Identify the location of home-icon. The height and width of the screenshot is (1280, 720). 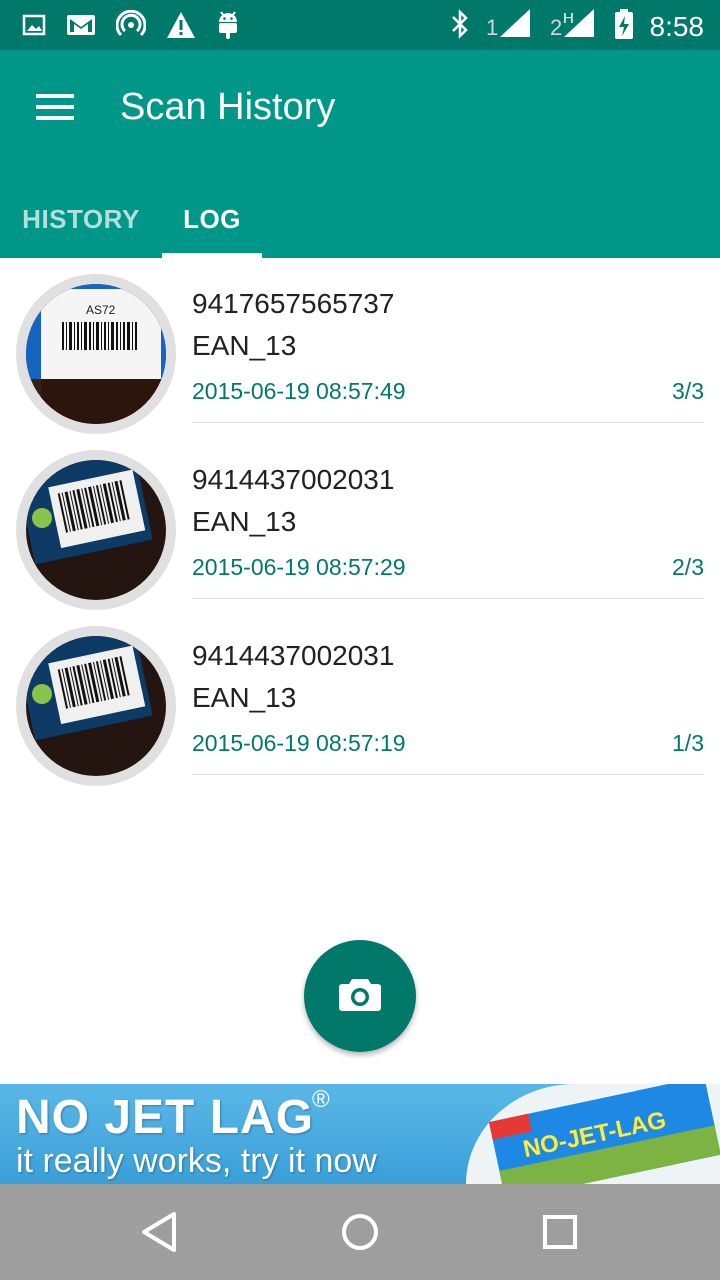
(360, 1237).